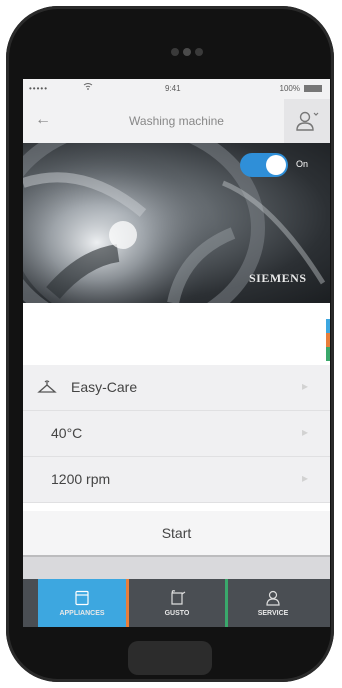 The width and height of the screenshot is (342, 688). I want to click on service-icon, so click(273, 598).